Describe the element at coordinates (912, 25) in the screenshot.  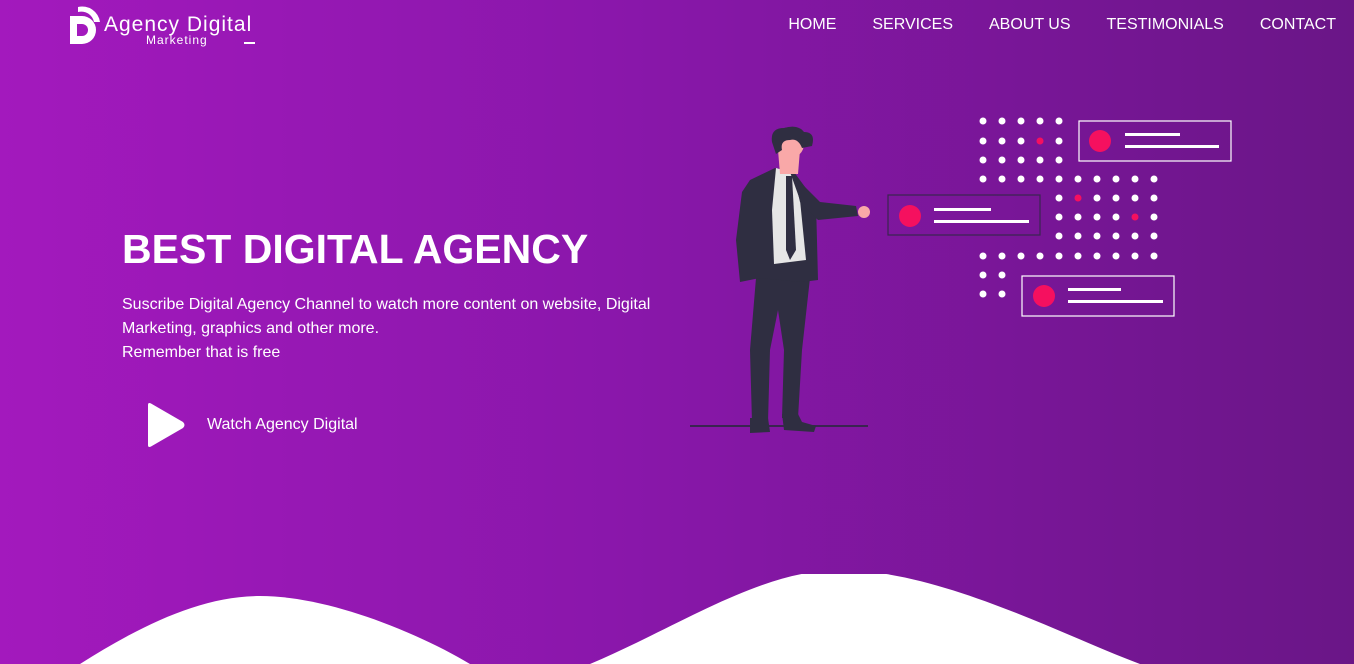
I see `nav-services: SERVICES` at that location.